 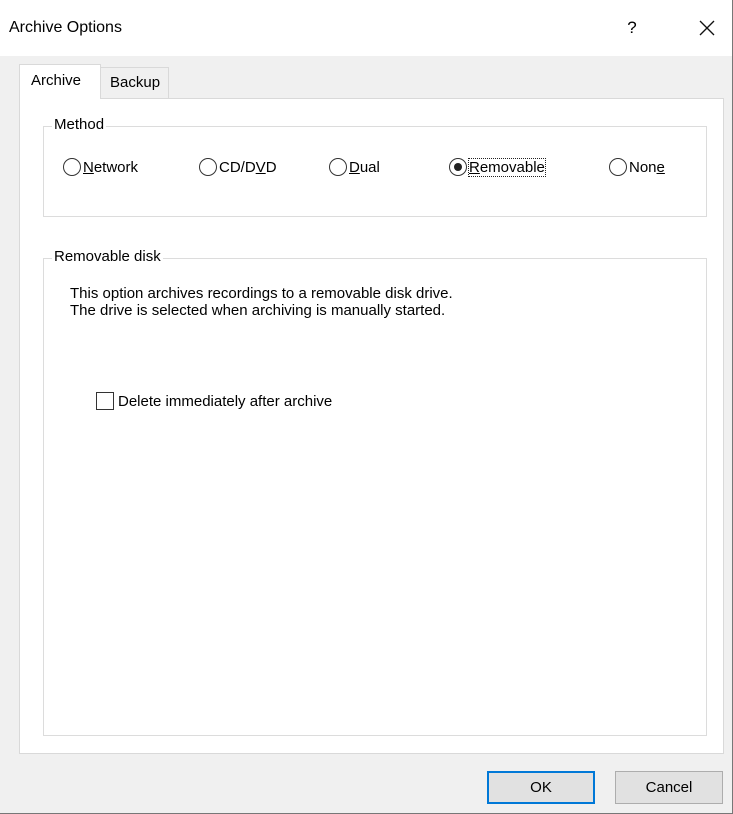 I want to click on radio-none-label: None, so click(x=647, y=167).